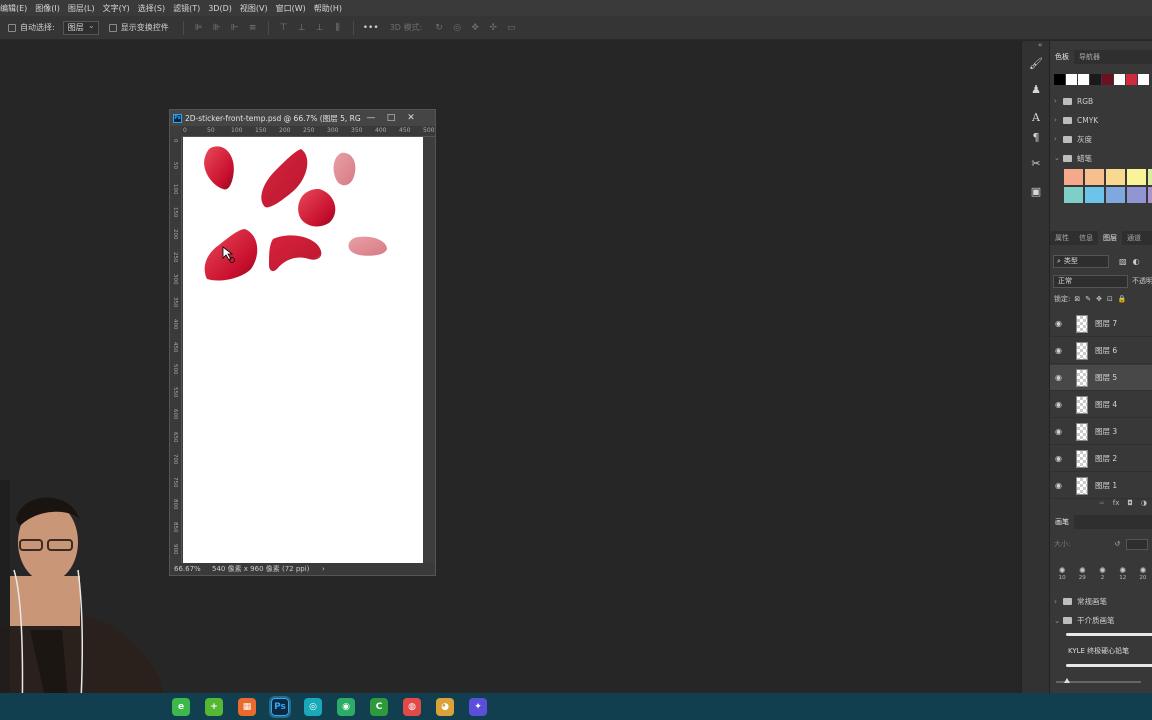 The width and height of the screenshot is (1152, 720). I want to click on libraries-icon: ▣, so click(1036, 191).